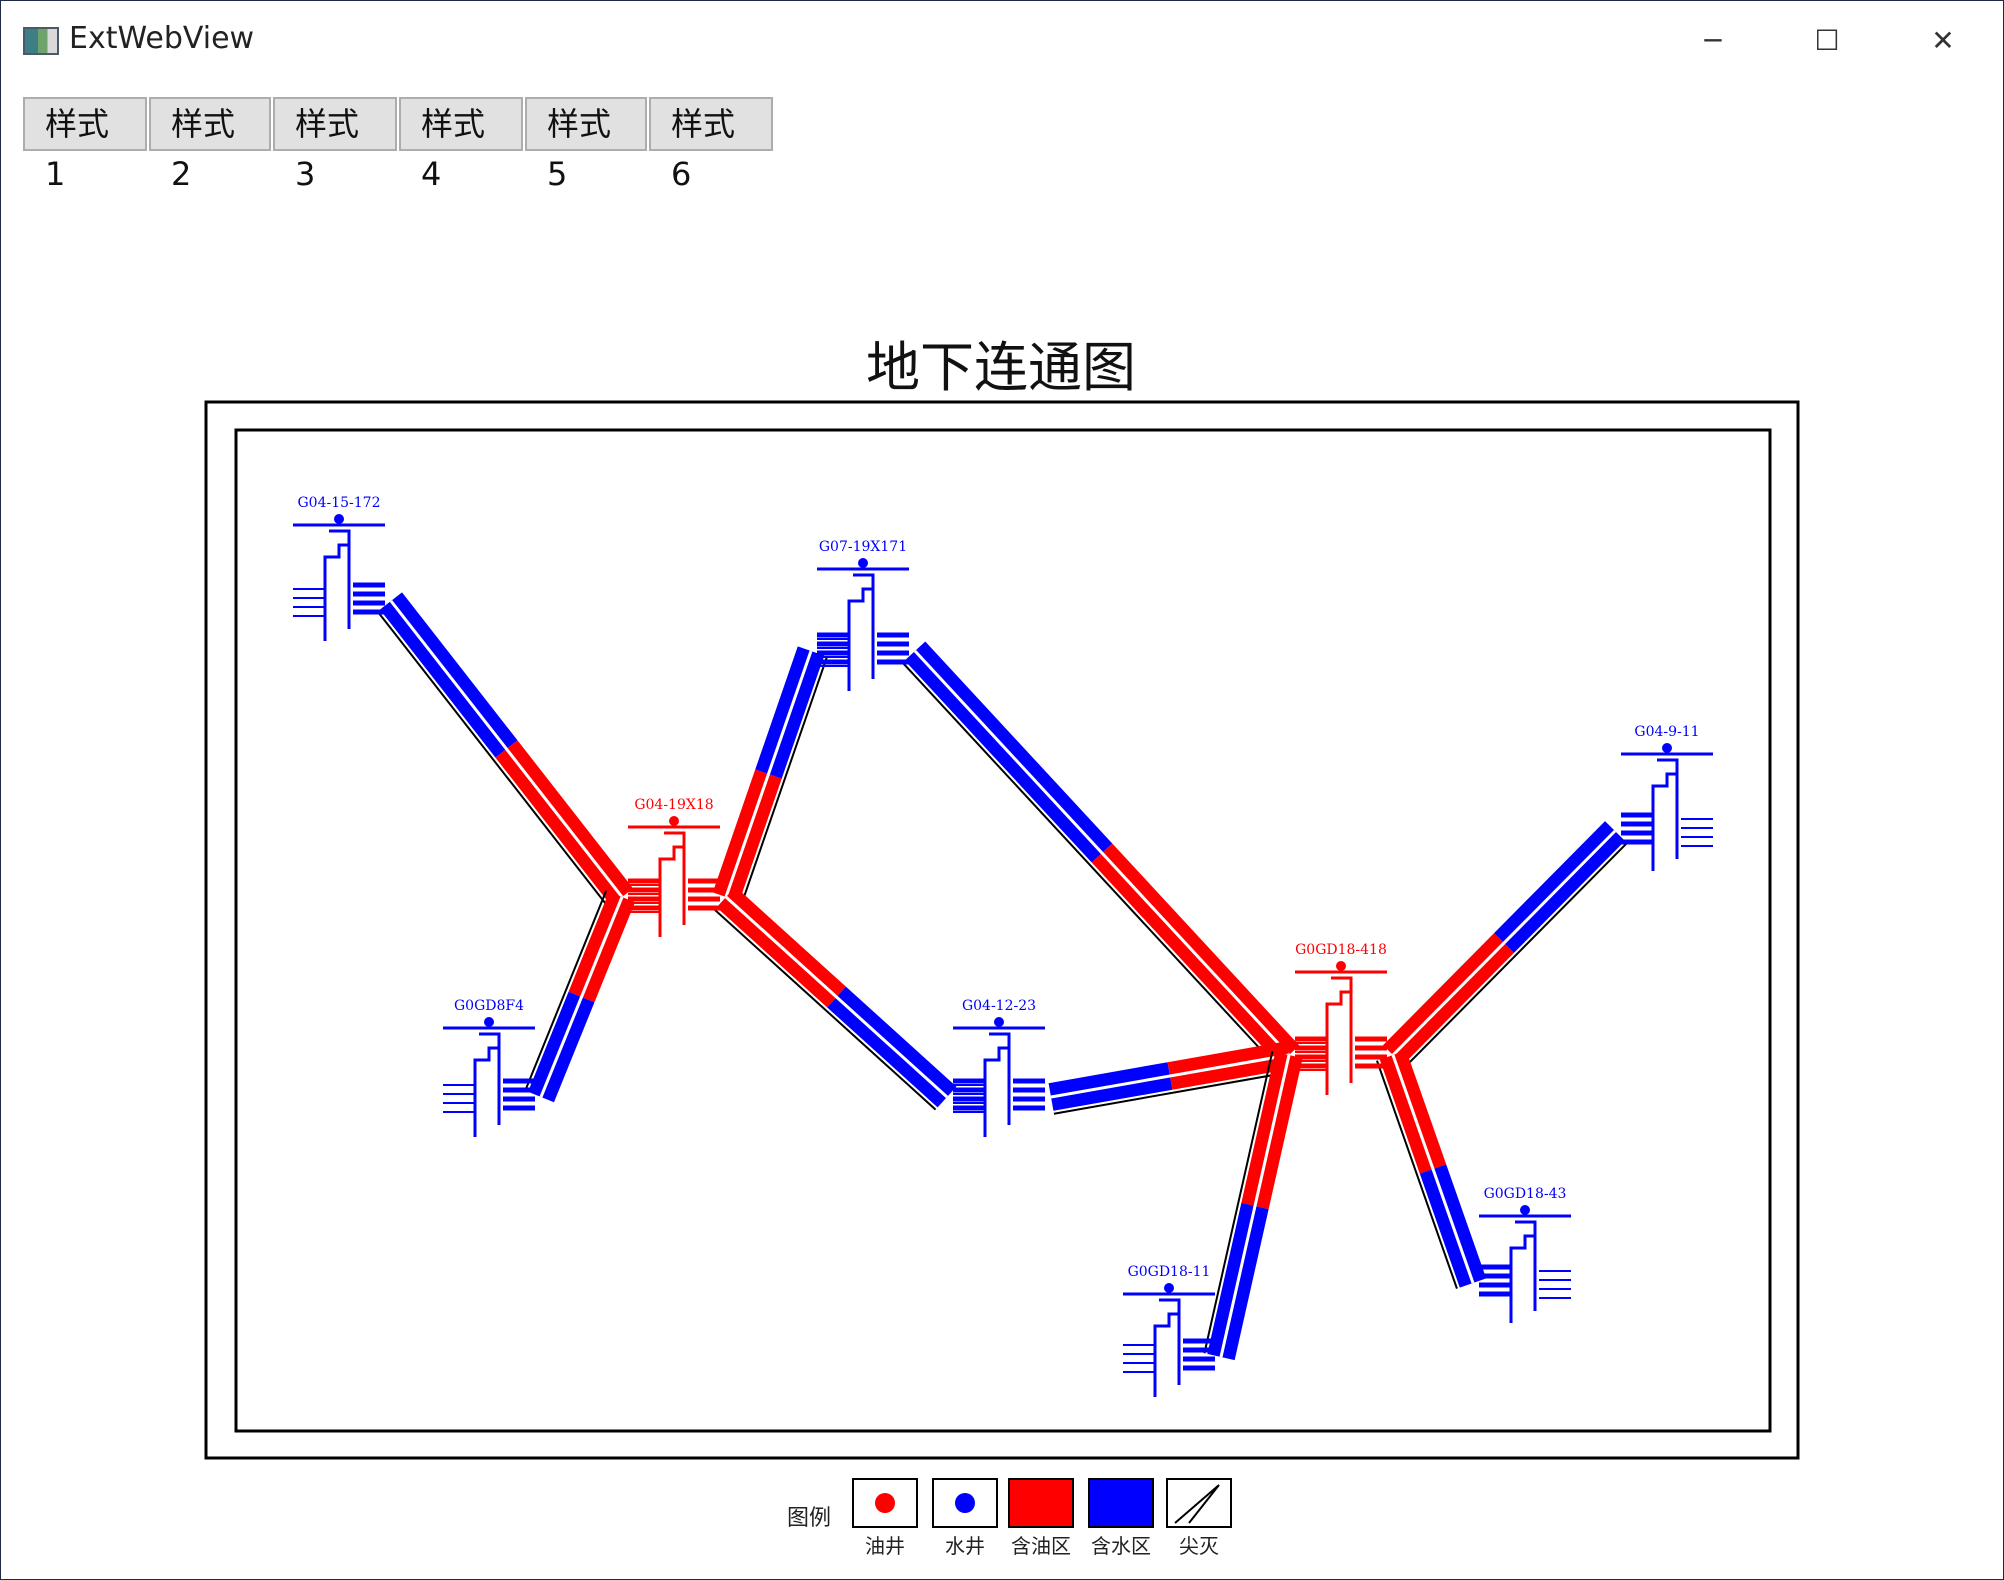  Describe the element at coordinates (885, 1518) in the screenshot. I see `legend-item-oil-well: 油井` at that location.